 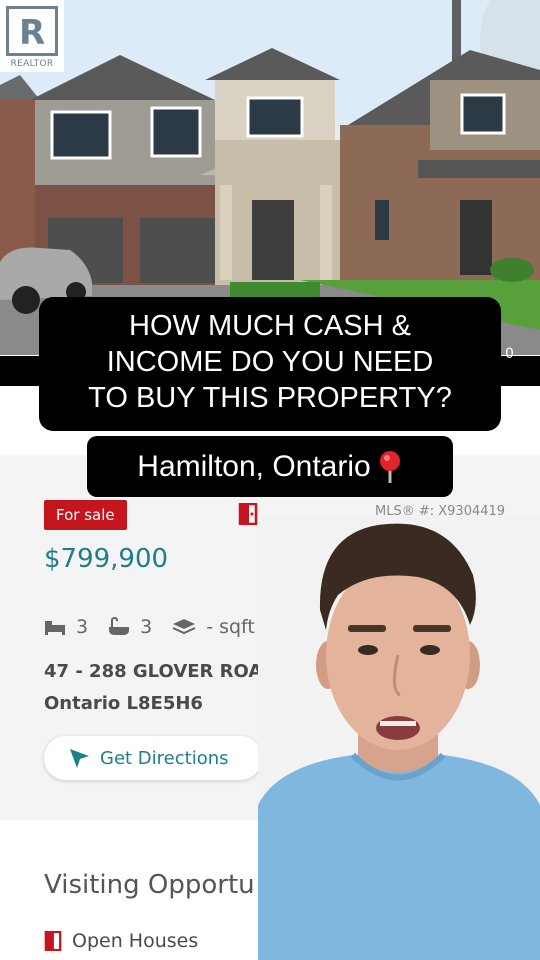 I want to click on sqft-value: - sqft, so click(x=230, y=627).